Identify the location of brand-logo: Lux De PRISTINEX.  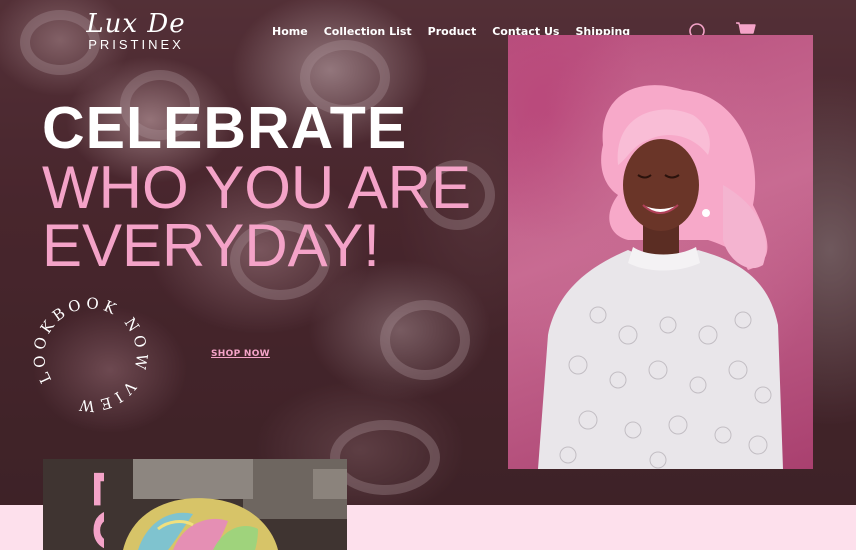
(136, 31).